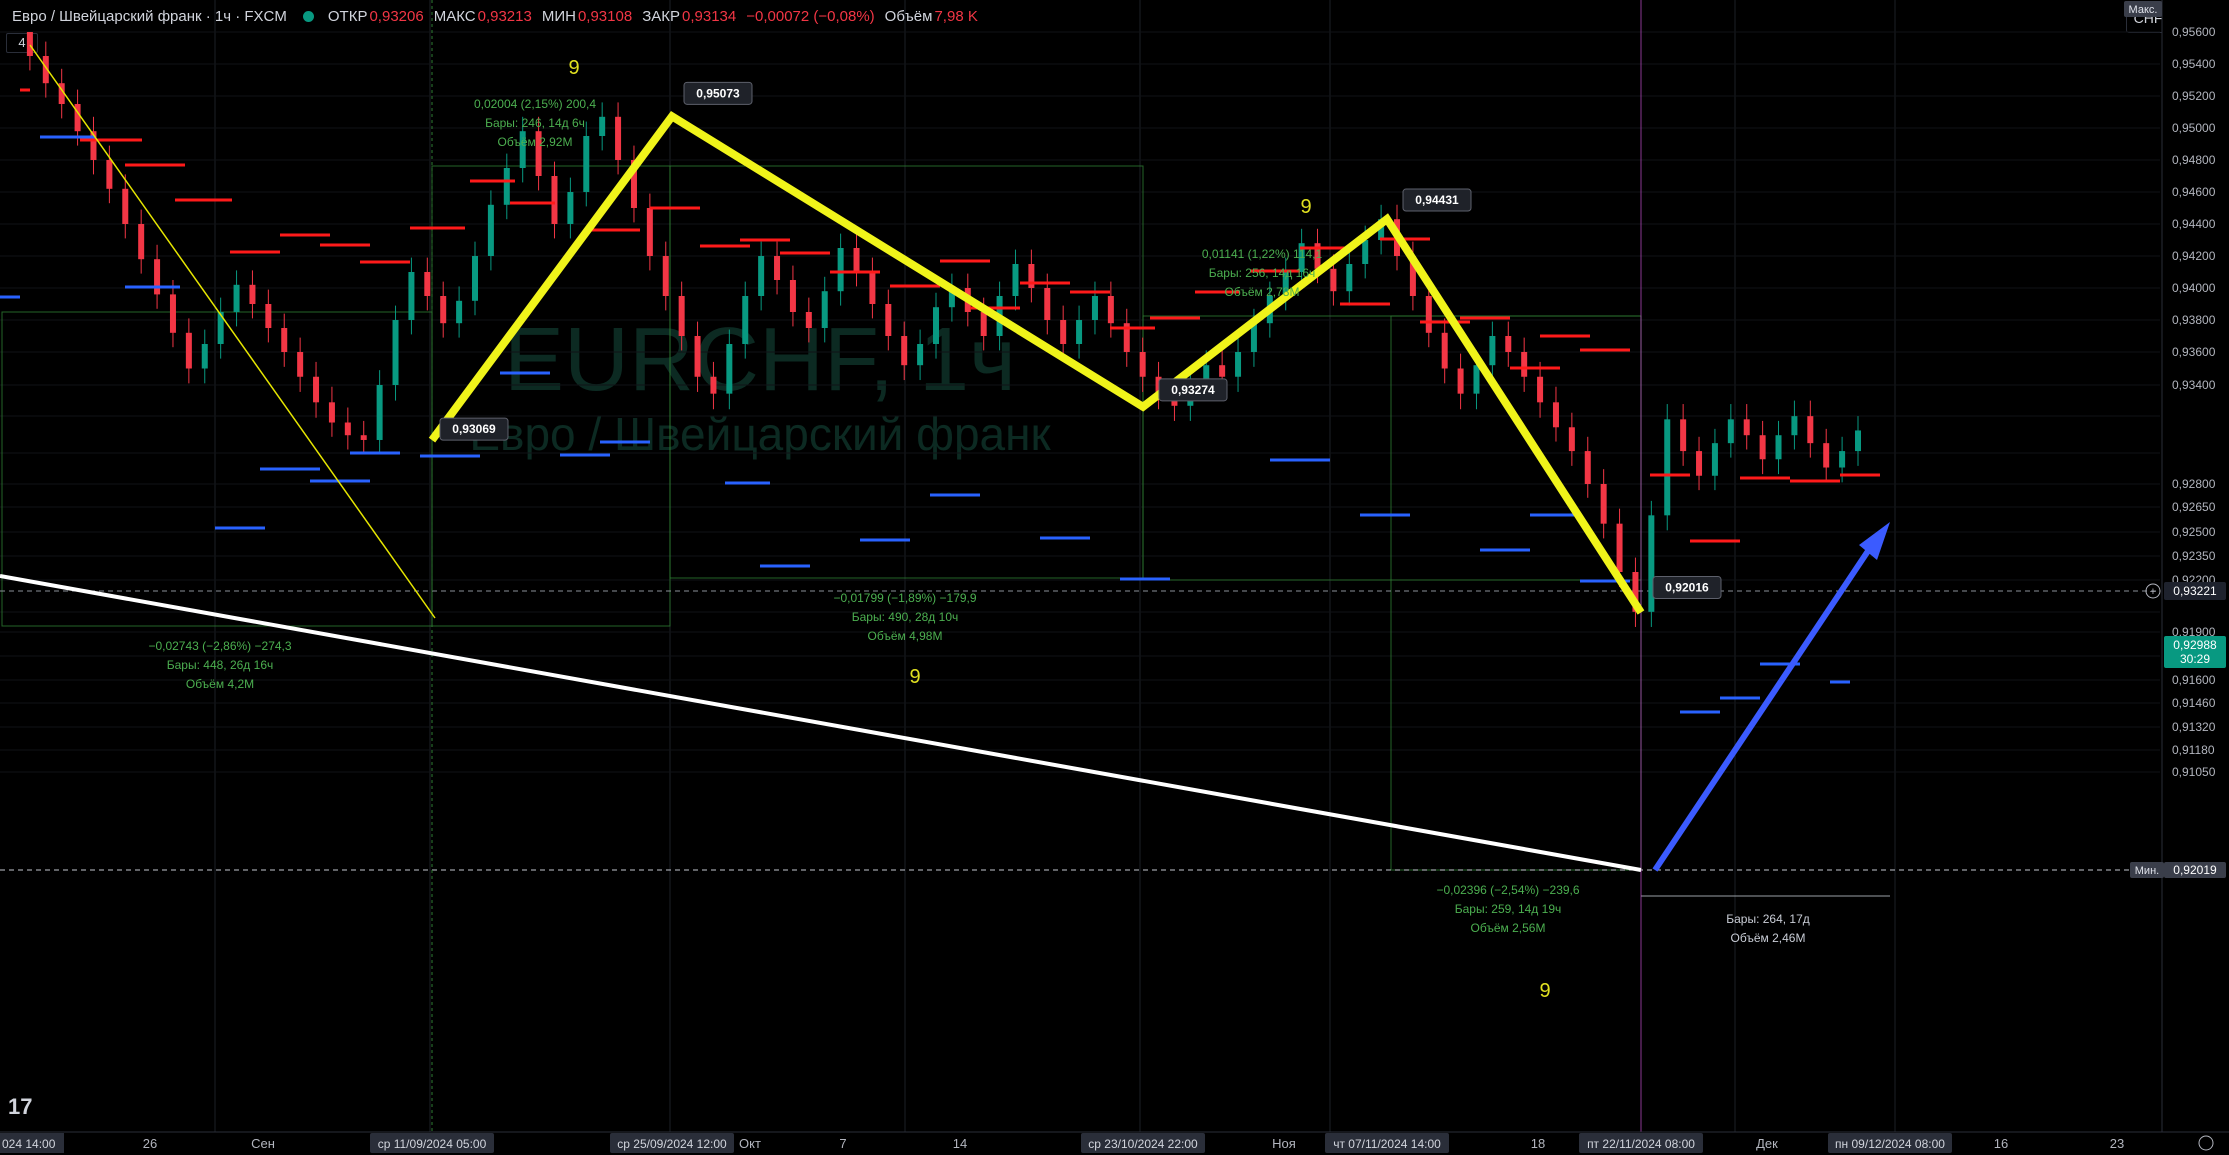 This screenshot has height=1155, width=2229. I want to click on price-tick-label: 0,93800, so click(2194, 320).